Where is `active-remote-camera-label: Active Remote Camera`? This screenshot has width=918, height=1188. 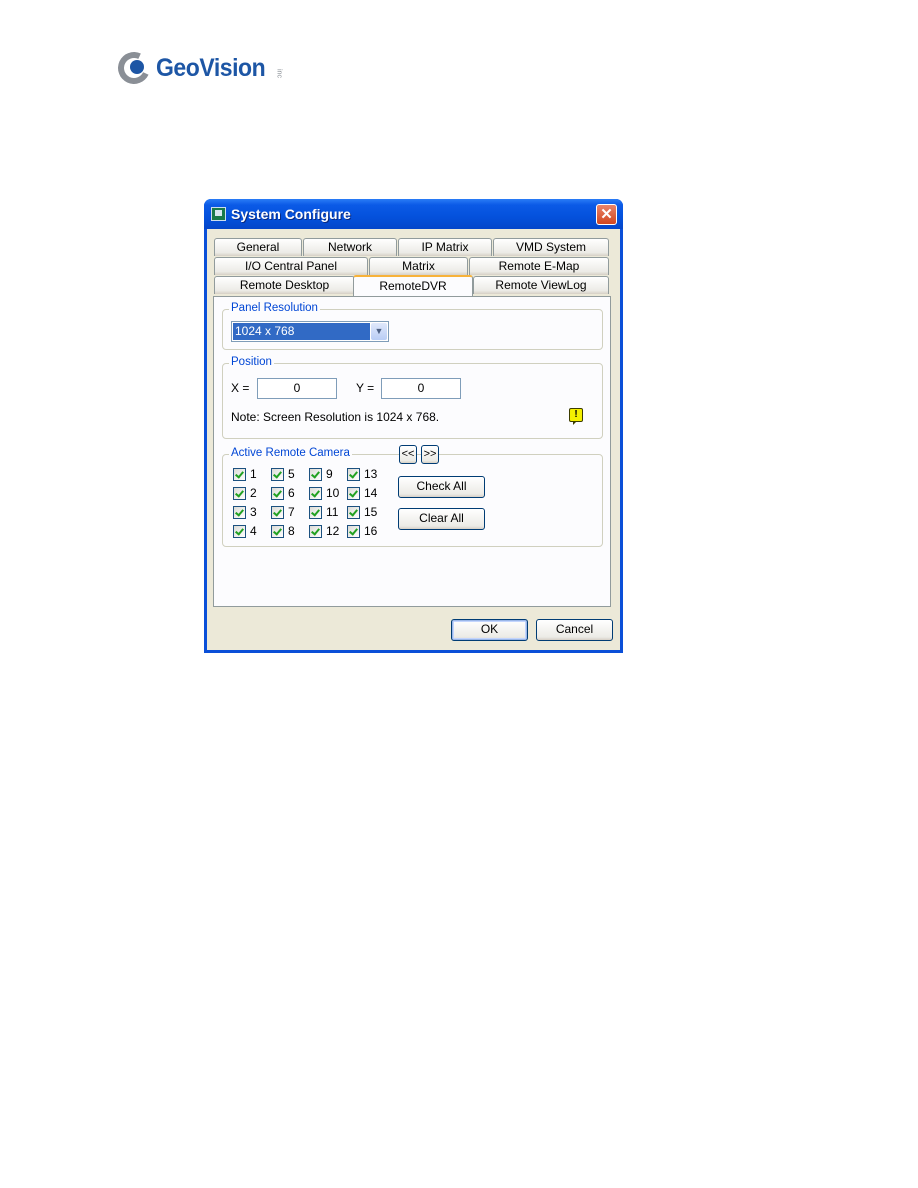
active-remote-camera-label: Active Remote Camera is located at coordinates (290, 453).